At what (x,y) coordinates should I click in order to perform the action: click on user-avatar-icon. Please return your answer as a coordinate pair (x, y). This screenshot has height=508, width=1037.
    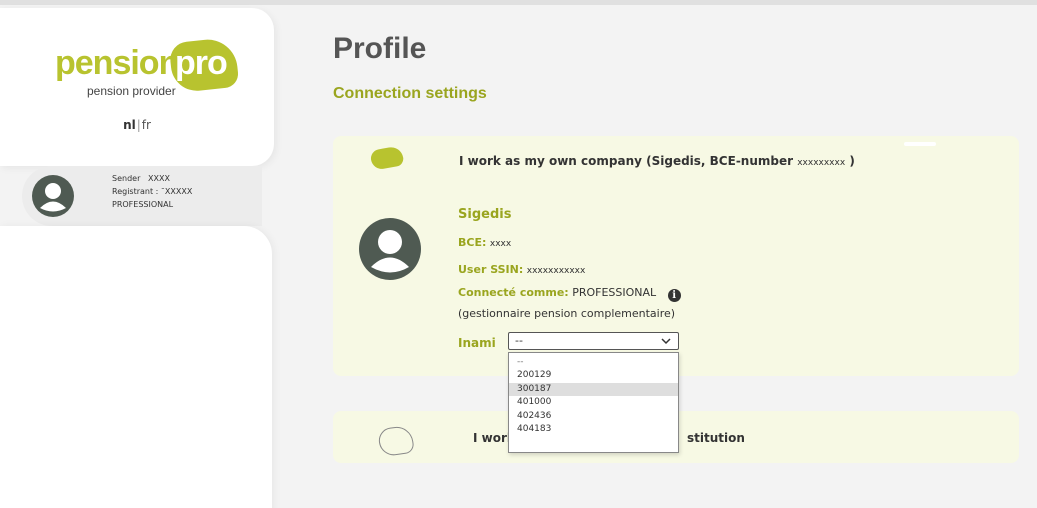
    Looking at the image, I should click on (53, 196).